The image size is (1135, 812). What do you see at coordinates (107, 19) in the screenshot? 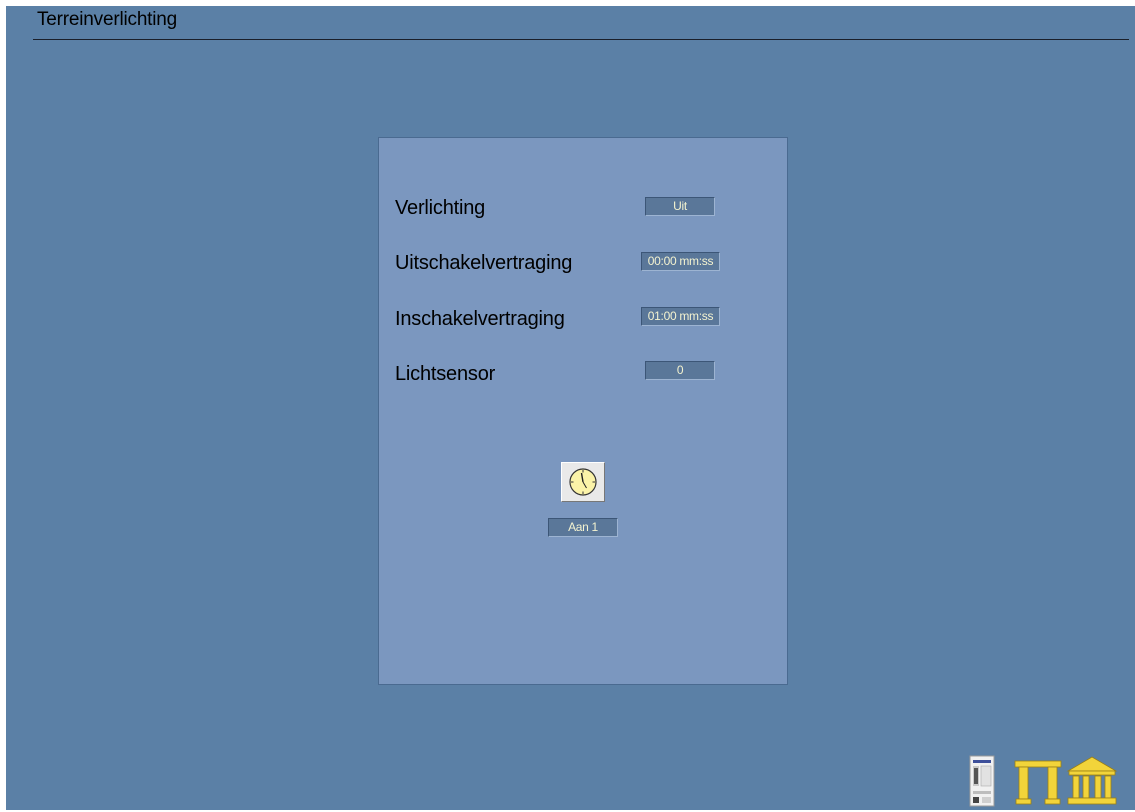
I see `page-title: Terreinverlichting` at bounding box center [107, 19].